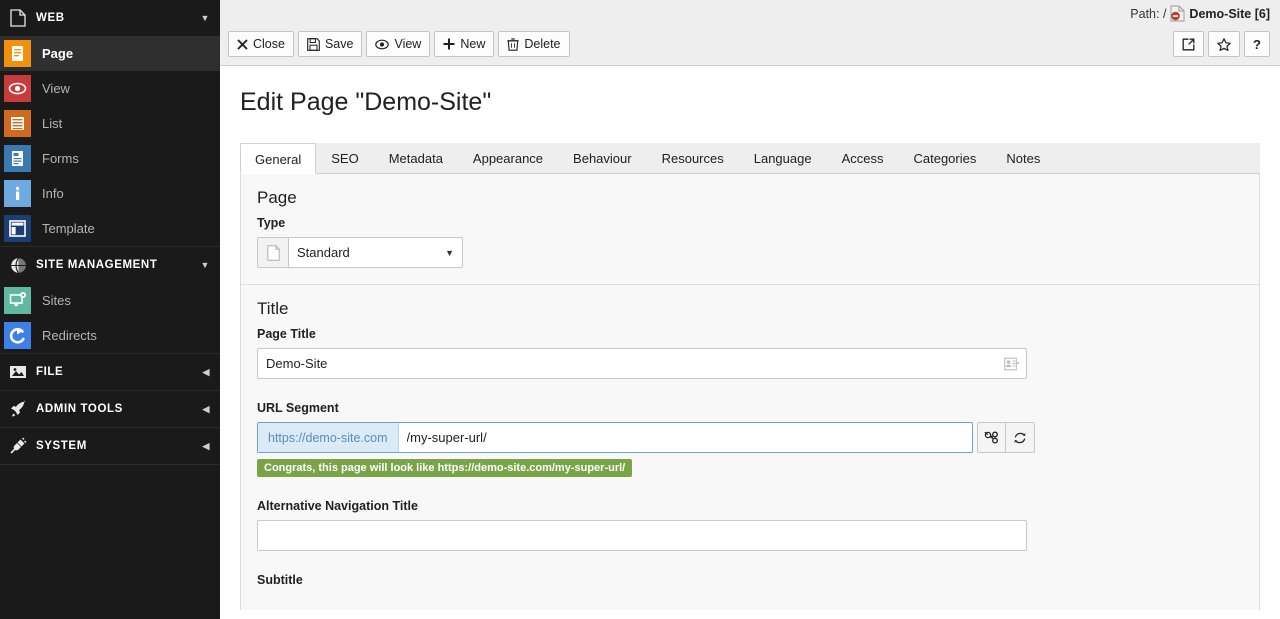 The width and height of the screenshot is (1280, 619). Describe the element at coordinates (1011, 363) in the screenshot. I see `record-select-icon` at that location.